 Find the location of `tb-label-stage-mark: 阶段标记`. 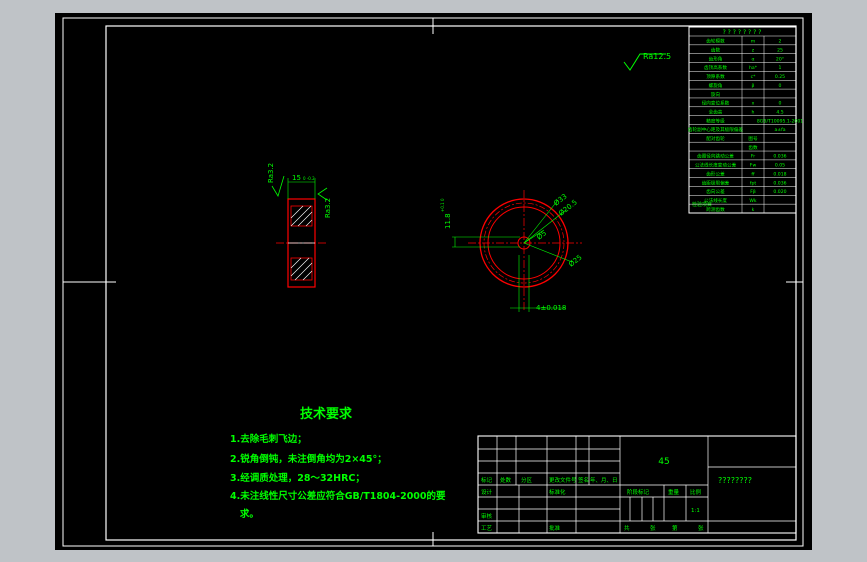

tb-label-stage-mark: 阶段标记 is located at coordinates (638, 492).